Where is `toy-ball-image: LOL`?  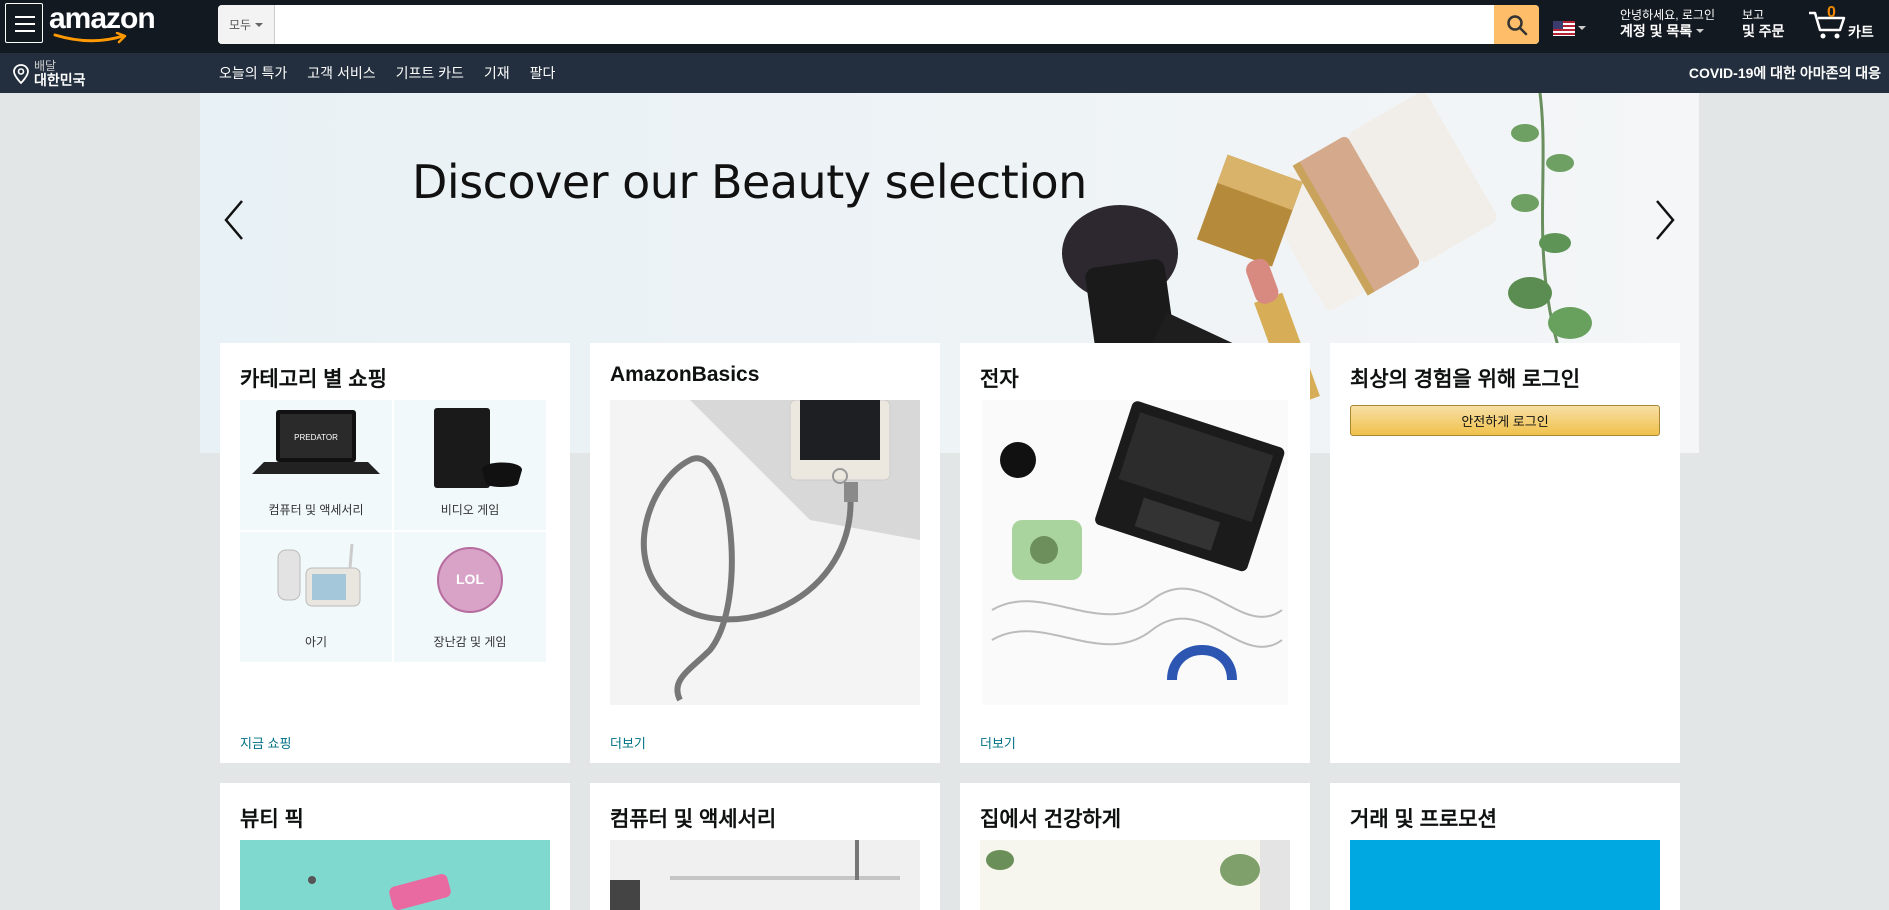 toy-ball-image: LOL is located at coordinates (470, 580).